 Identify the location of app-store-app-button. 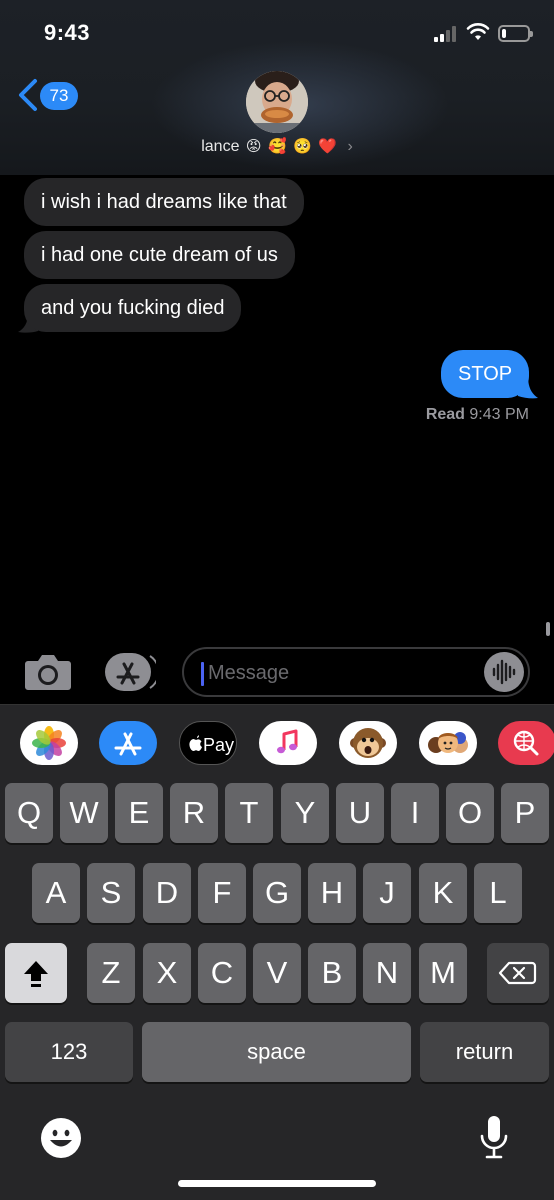
(128, 743).